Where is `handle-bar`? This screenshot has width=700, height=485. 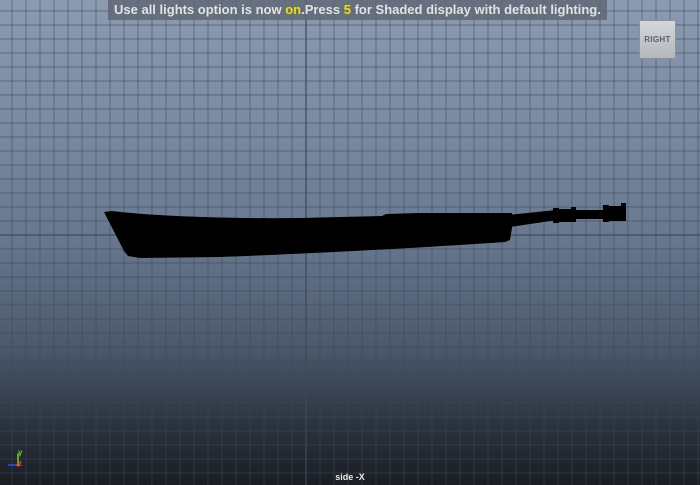
handle-bar is located at coordinates (590, 214).